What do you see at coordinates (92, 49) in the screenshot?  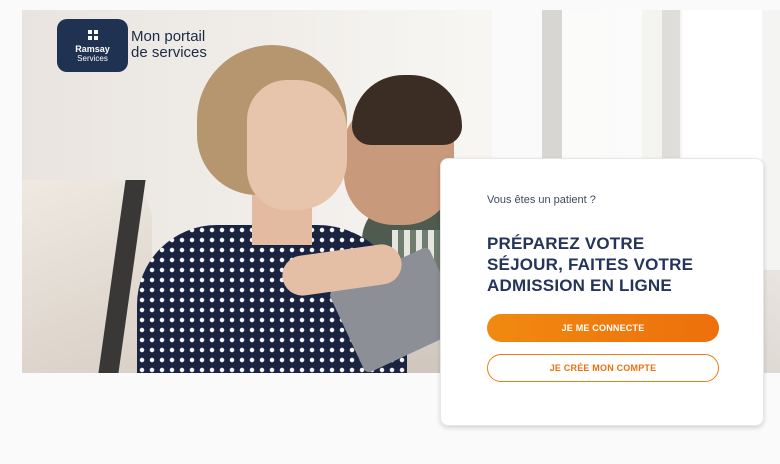 I see `logo-name: Ramsay` at bounding box center [92, 49].